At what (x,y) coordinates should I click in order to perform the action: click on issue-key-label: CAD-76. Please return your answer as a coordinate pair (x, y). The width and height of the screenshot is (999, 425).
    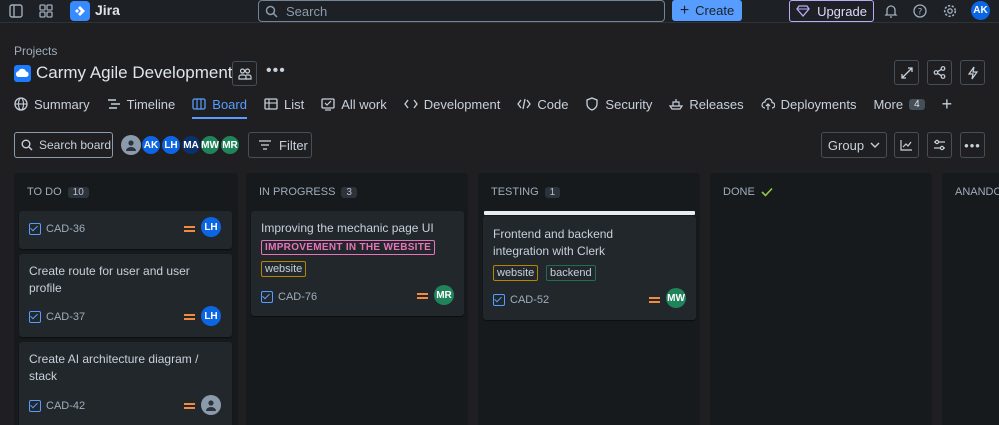
    Looking at the image, I should click on (298, 297).